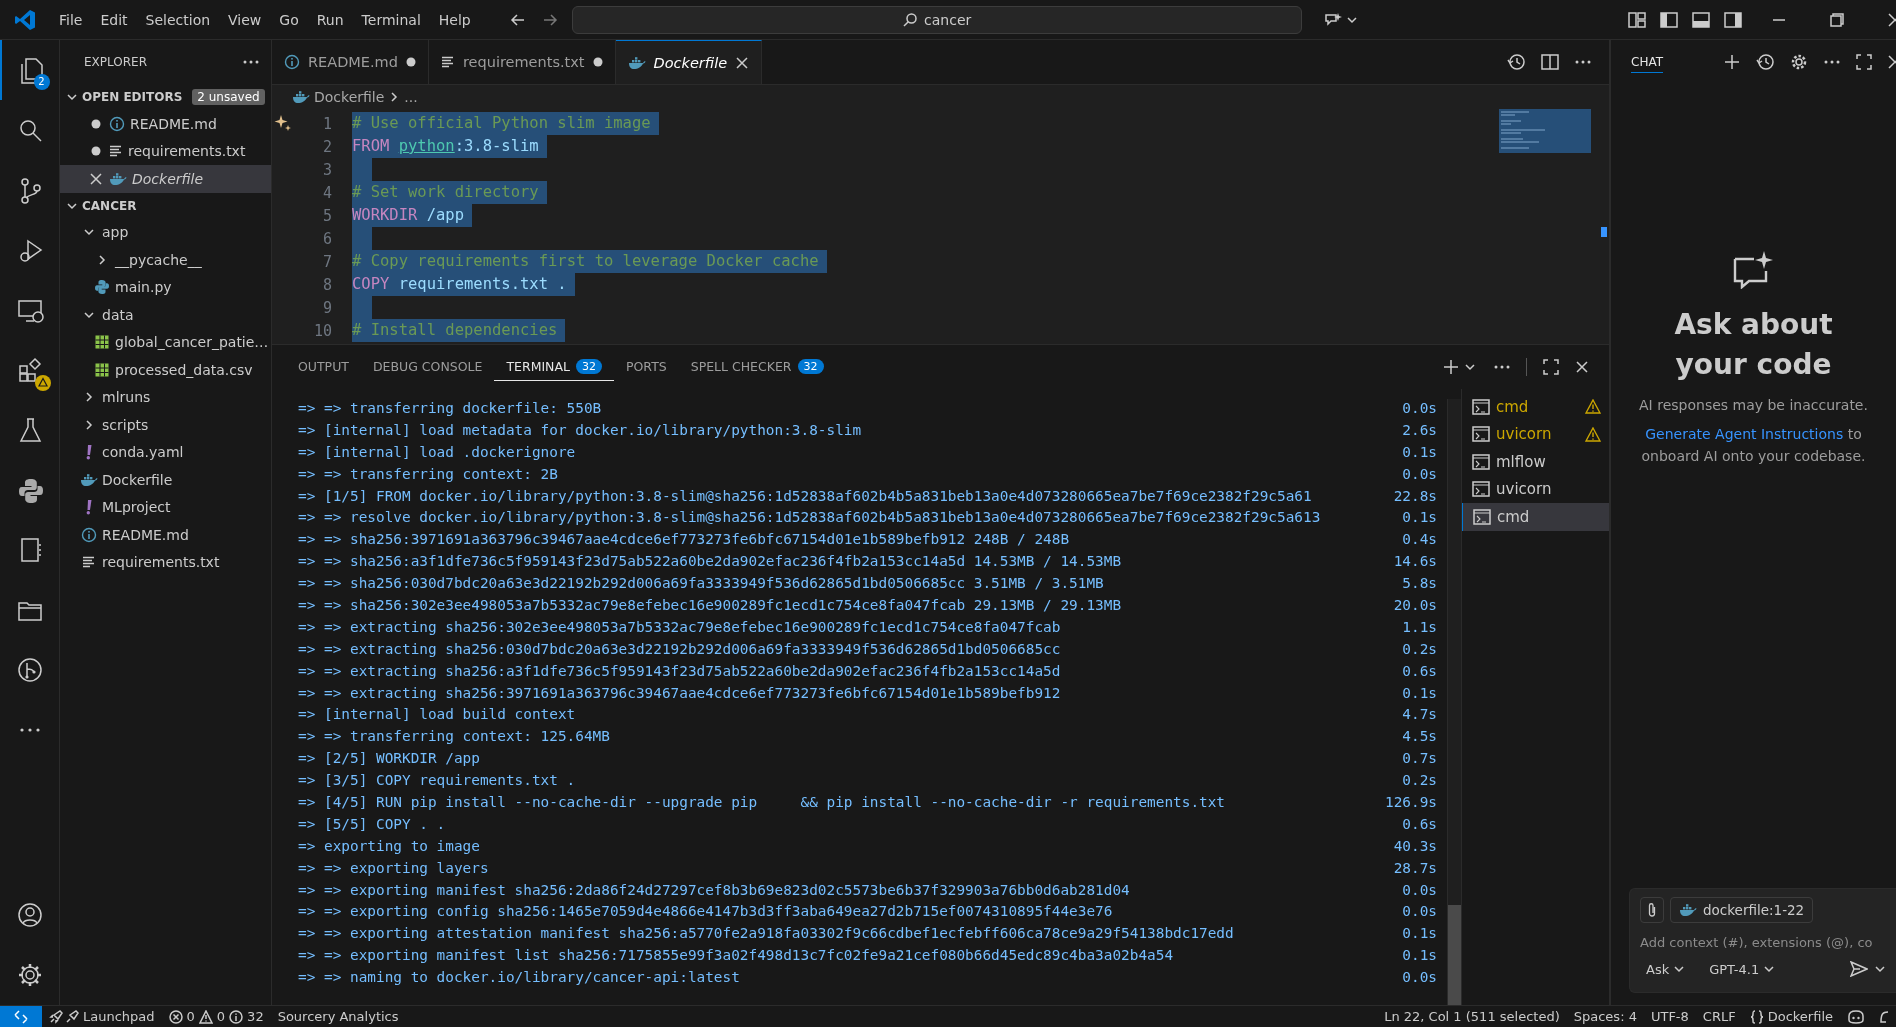 Image resolution: width=1896 pixels, height=1027 pixels. Describe the element at coordinates (216, 1016) in the screenshot. I see `problems-item: 0 0 32` at that location.